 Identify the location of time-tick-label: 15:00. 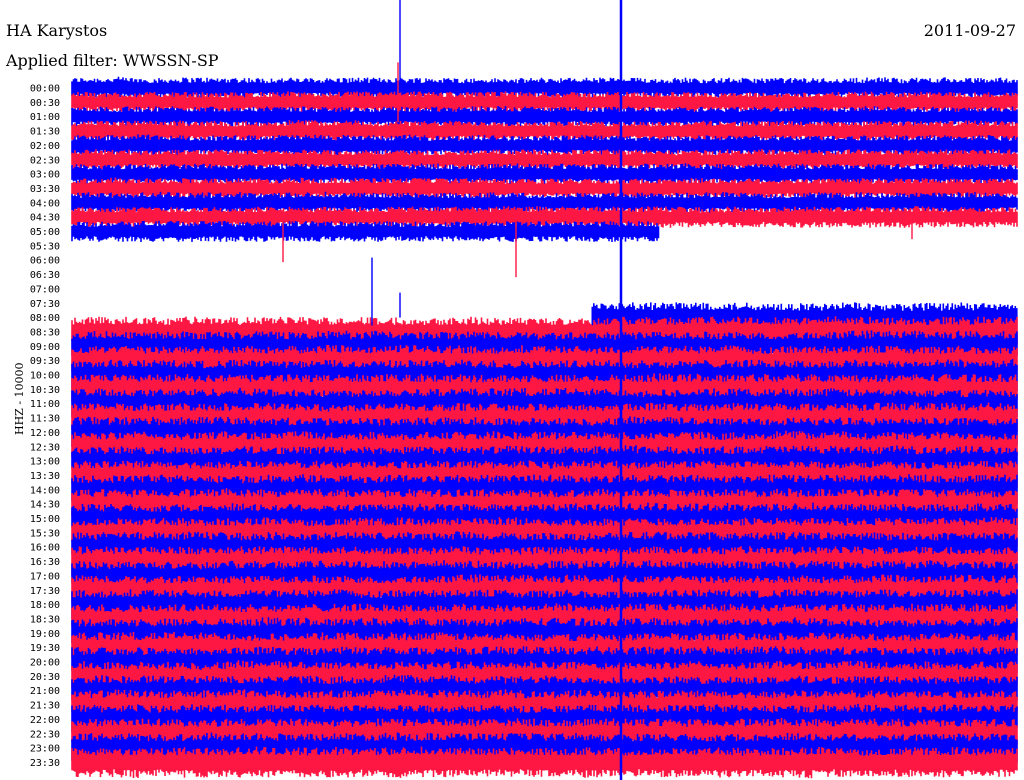
(45, 519).